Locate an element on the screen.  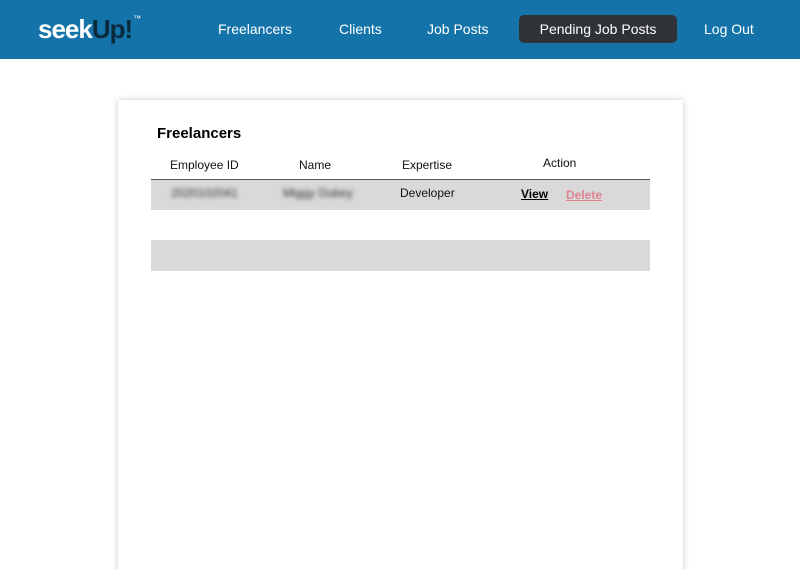
cell-name: Miggy Dubey is located at coordinates (318, 193).